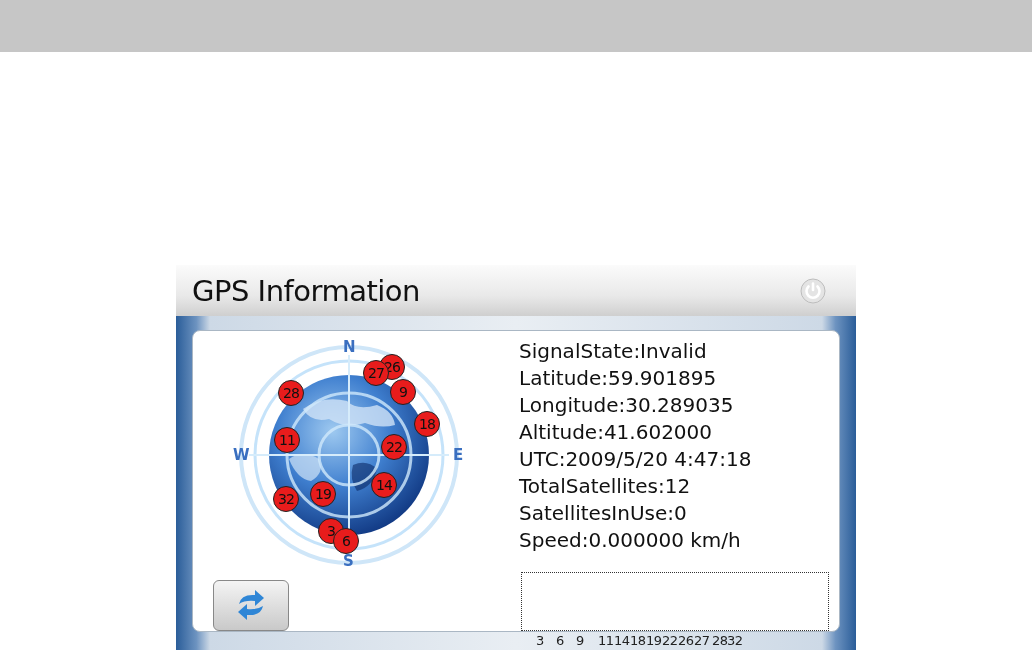 This screenshot has width=1032, height=650. I want to click on info-line: UTC:2009/5/20 4:47:18, so click(636, 459).